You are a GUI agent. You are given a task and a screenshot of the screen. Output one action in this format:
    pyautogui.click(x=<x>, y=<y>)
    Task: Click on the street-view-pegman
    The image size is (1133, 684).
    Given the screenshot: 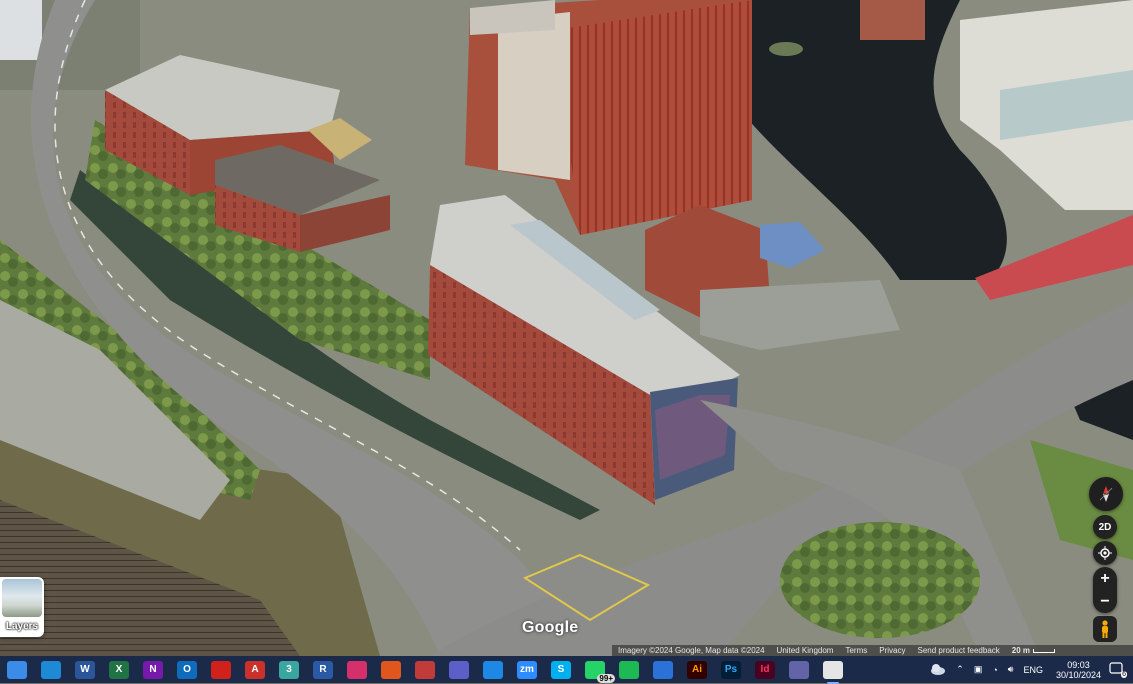 What is the action you would take?
    pyautogui.click(x=1105, y=629)
    